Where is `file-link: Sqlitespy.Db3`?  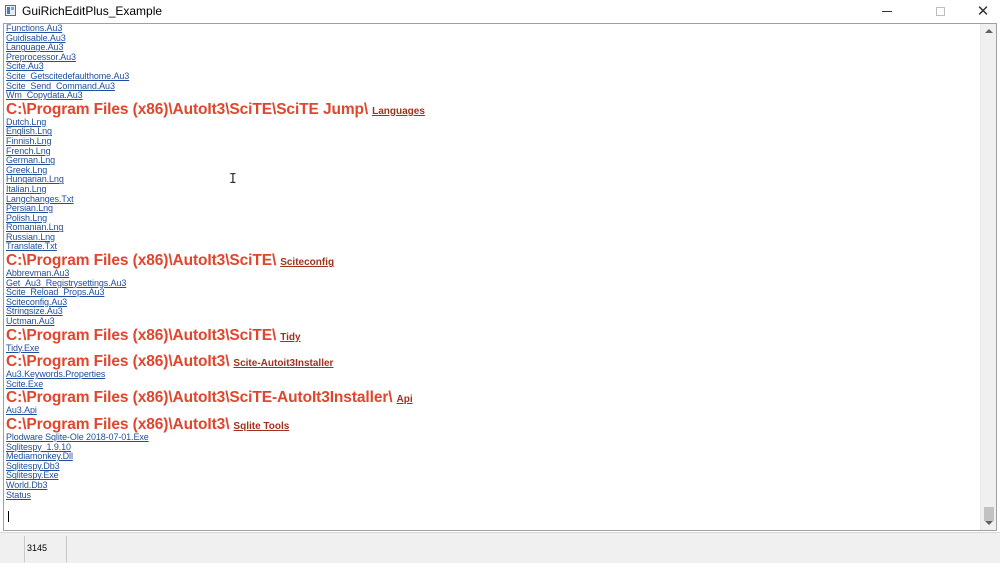
file-link: Sqlitespy.Db3 is located at coordinates (493, 466).